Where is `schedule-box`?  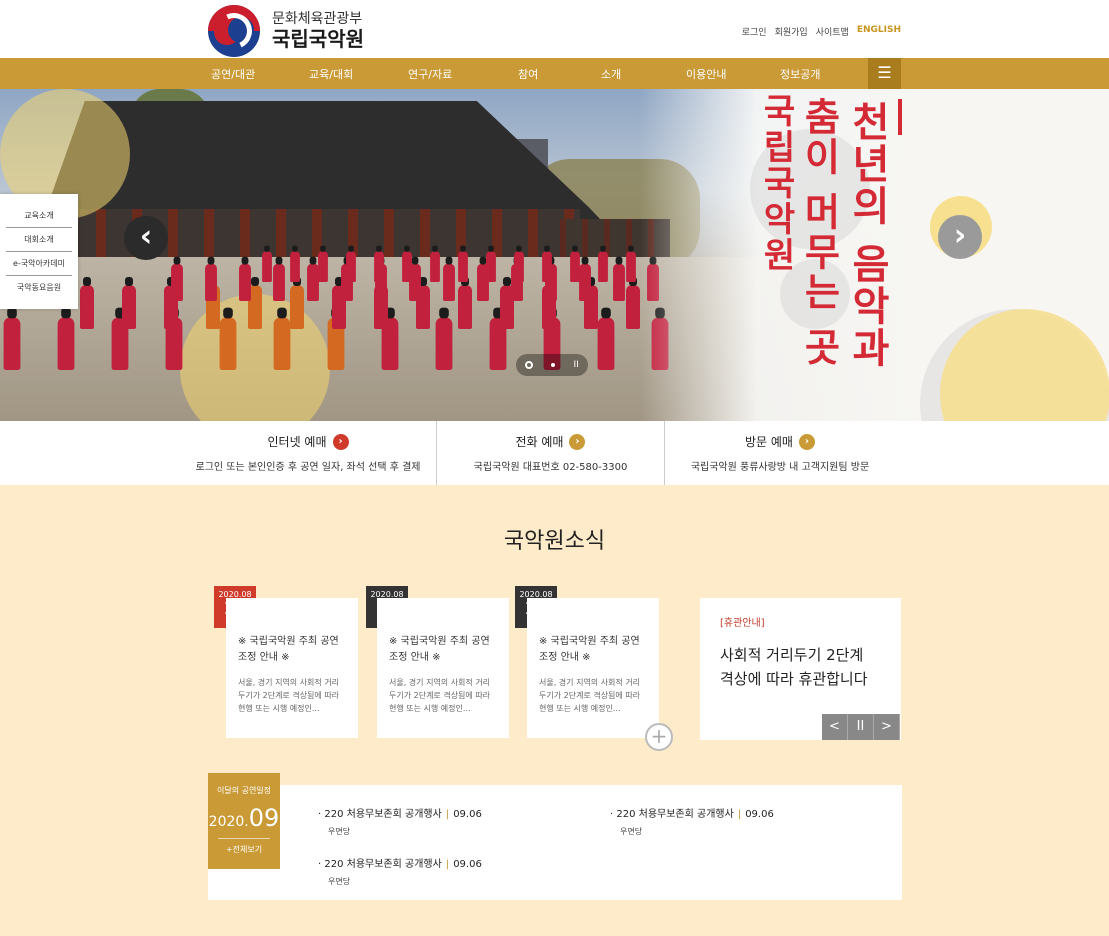 schedule-box is located at coordinates (555, 842).